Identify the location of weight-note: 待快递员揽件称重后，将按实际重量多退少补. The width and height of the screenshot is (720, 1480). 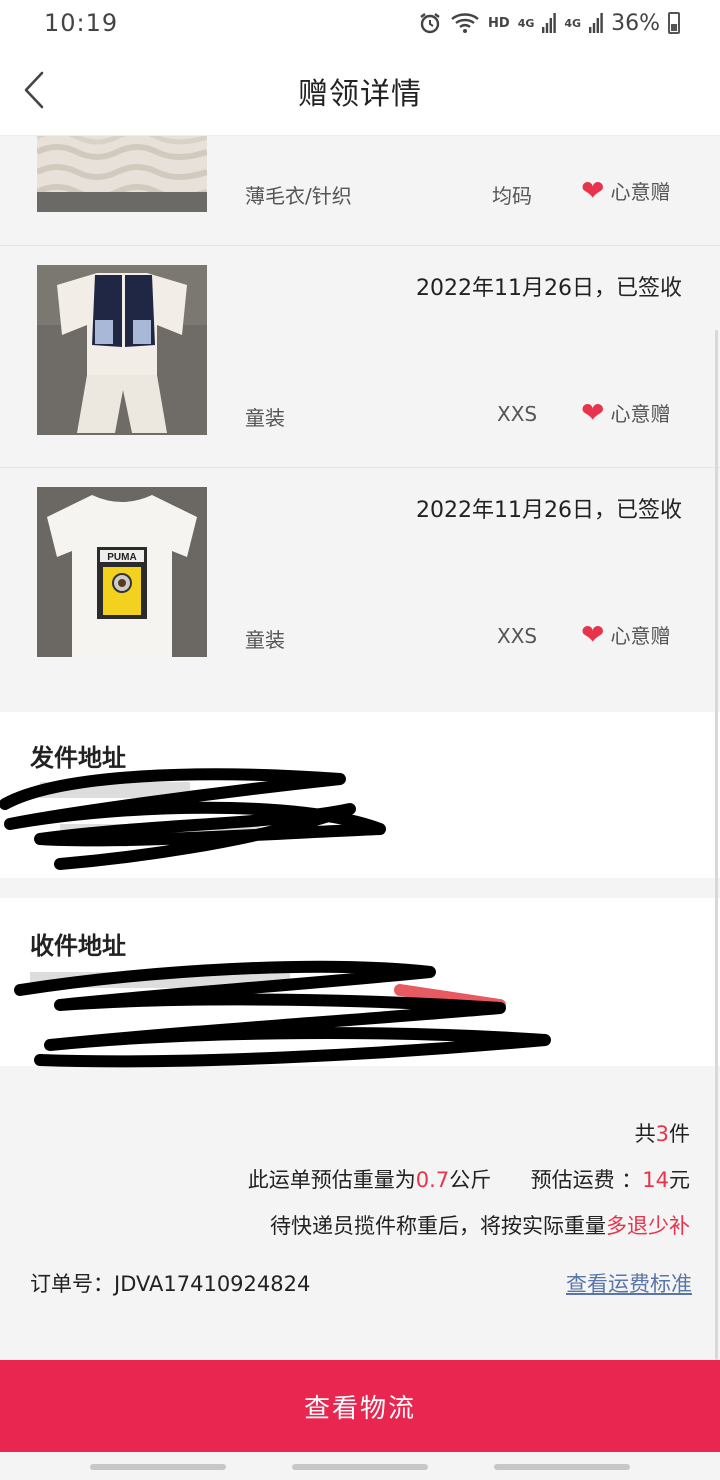
(480, 1225).